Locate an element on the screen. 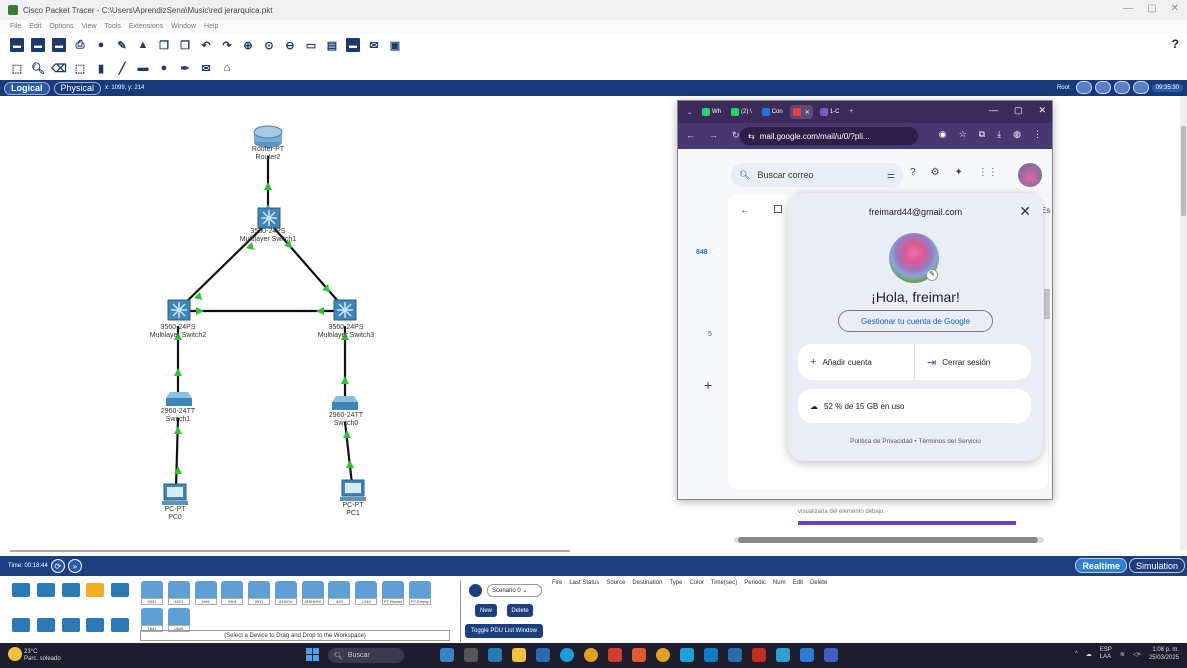 The width and height of the screenshot is (1187, 668). manage-account-button: Gestionar tu cuenta de Google is located at coordinates (915, 321).